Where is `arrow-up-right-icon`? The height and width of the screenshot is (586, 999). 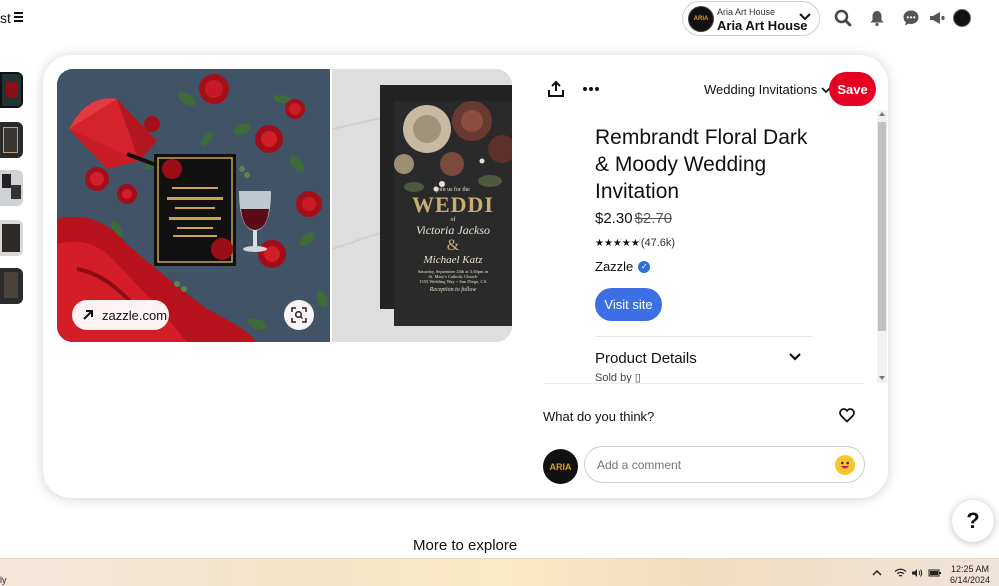 arrow-up-right-icon is located at coordinates (88, 315).